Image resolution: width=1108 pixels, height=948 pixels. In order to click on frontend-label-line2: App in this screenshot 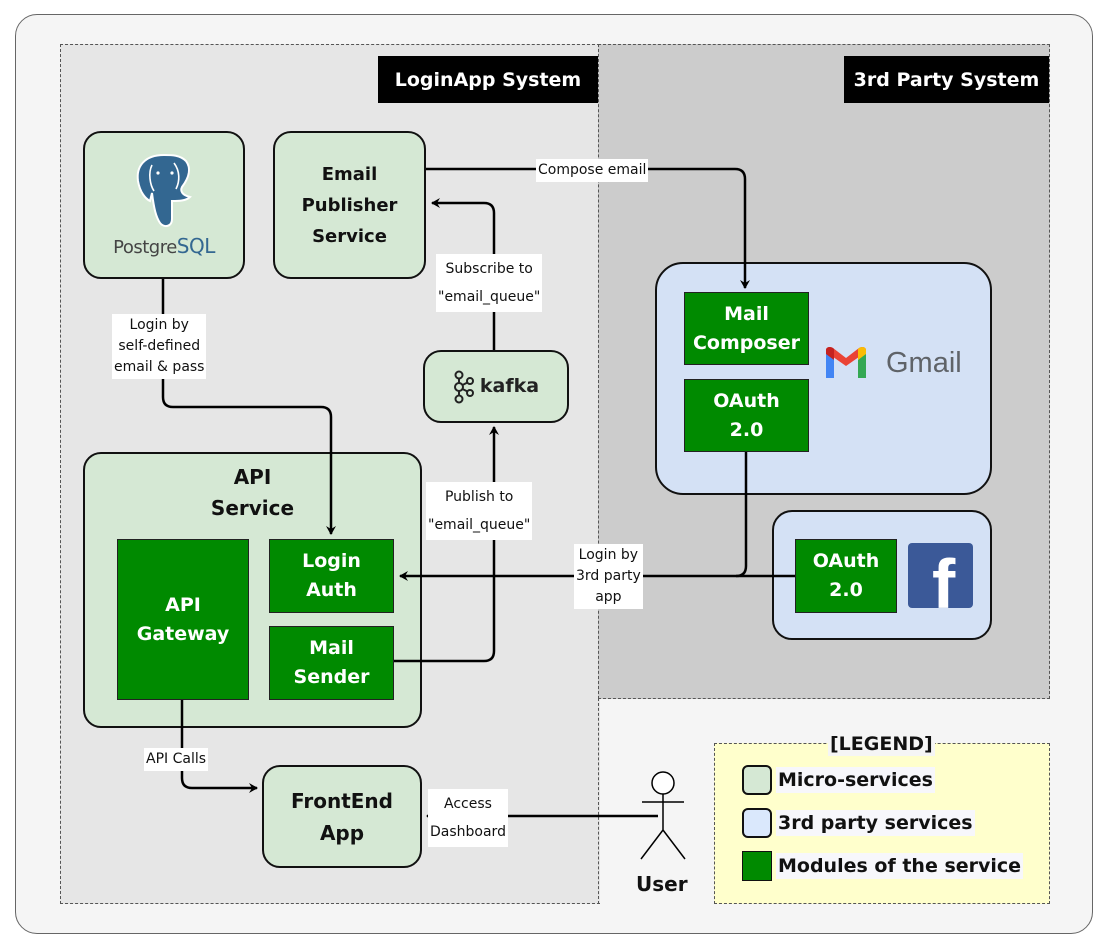, I will do `click(342, 832)`.